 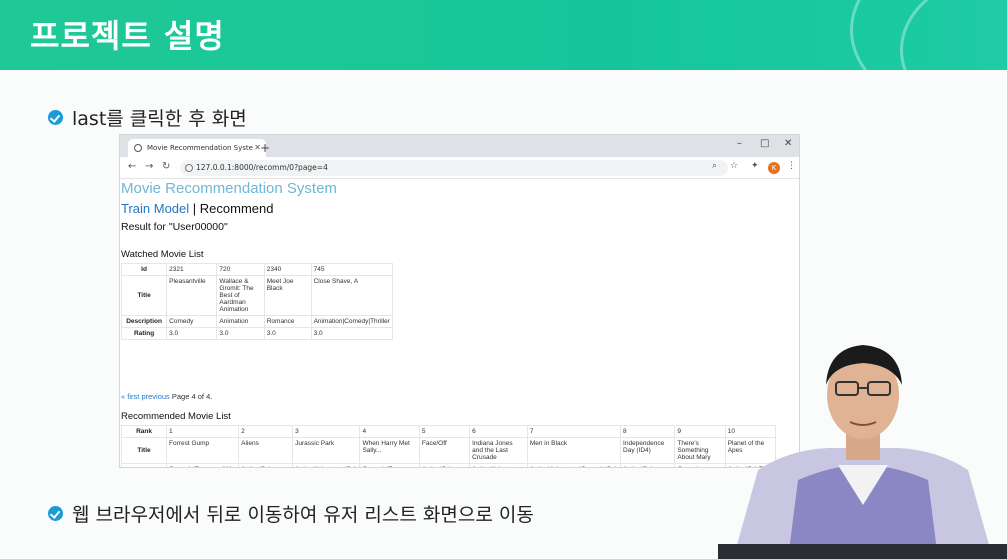 What do you see at coordinates (144, 269) in the screenshot?
I see `row-header: Id` at bounding box center [144, 269].